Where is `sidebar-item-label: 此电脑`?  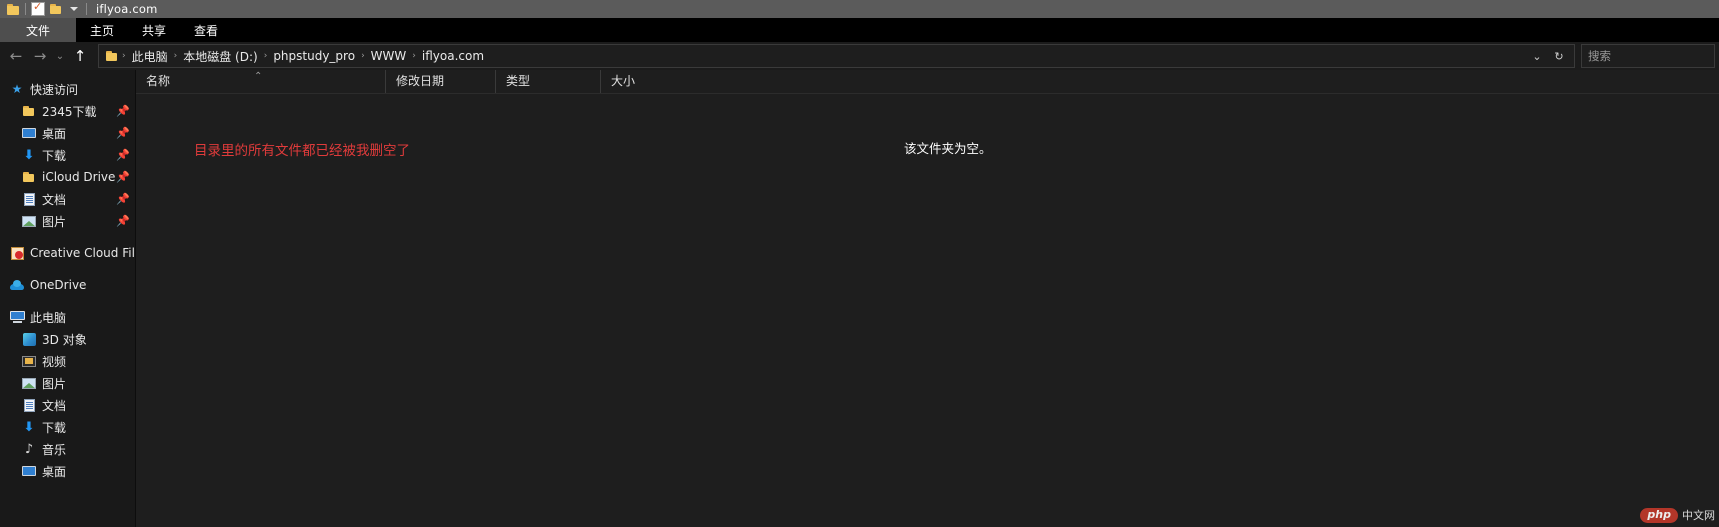 sidebar-item-label: 此电脑 is located at coordinates (48, 317).